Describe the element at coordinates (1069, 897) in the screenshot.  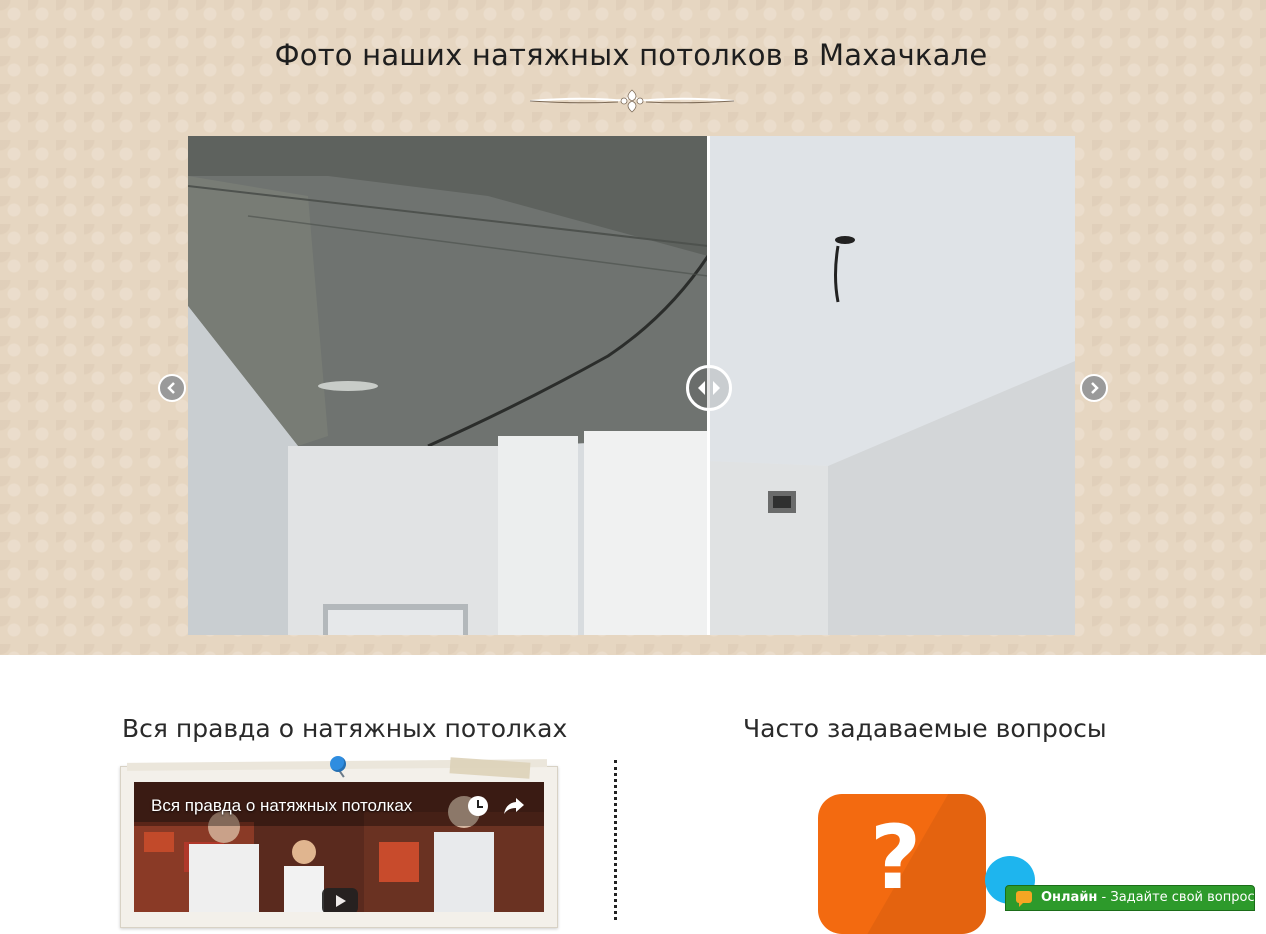
I see `online-status: Онлайн` at that location.